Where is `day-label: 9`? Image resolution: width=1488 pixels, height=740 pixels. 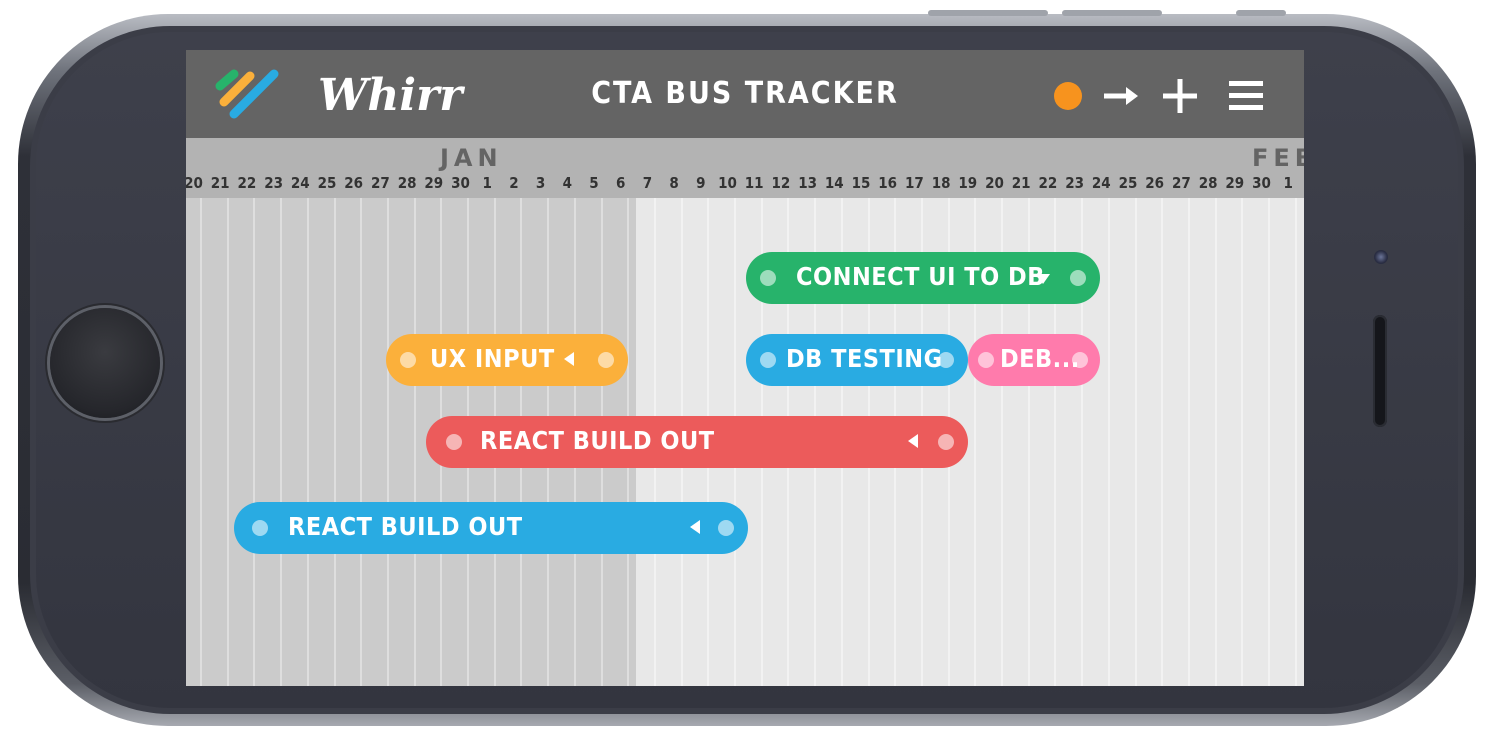
day-label: 9 is located at coordinates (701, 183).